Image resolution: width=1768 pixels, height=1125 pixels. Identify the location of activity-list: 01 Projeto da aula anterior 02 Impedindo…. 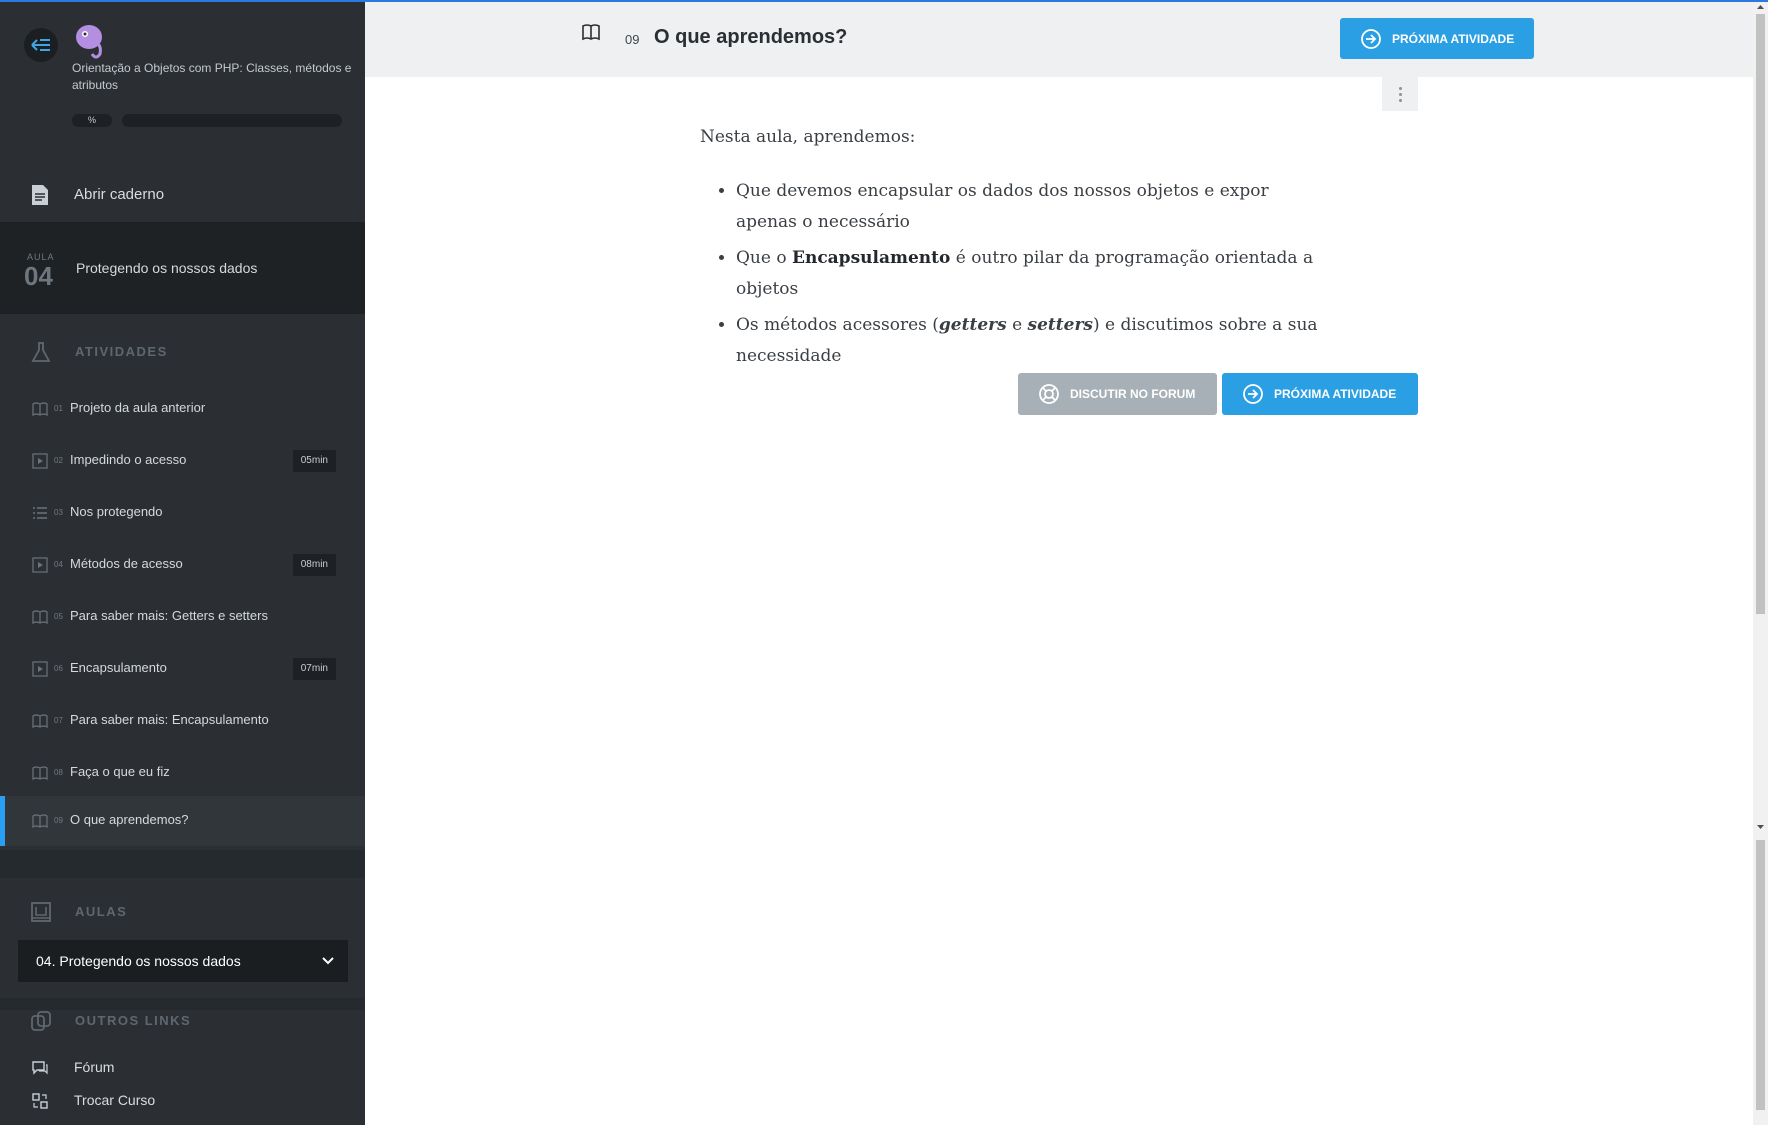
(182, 615).